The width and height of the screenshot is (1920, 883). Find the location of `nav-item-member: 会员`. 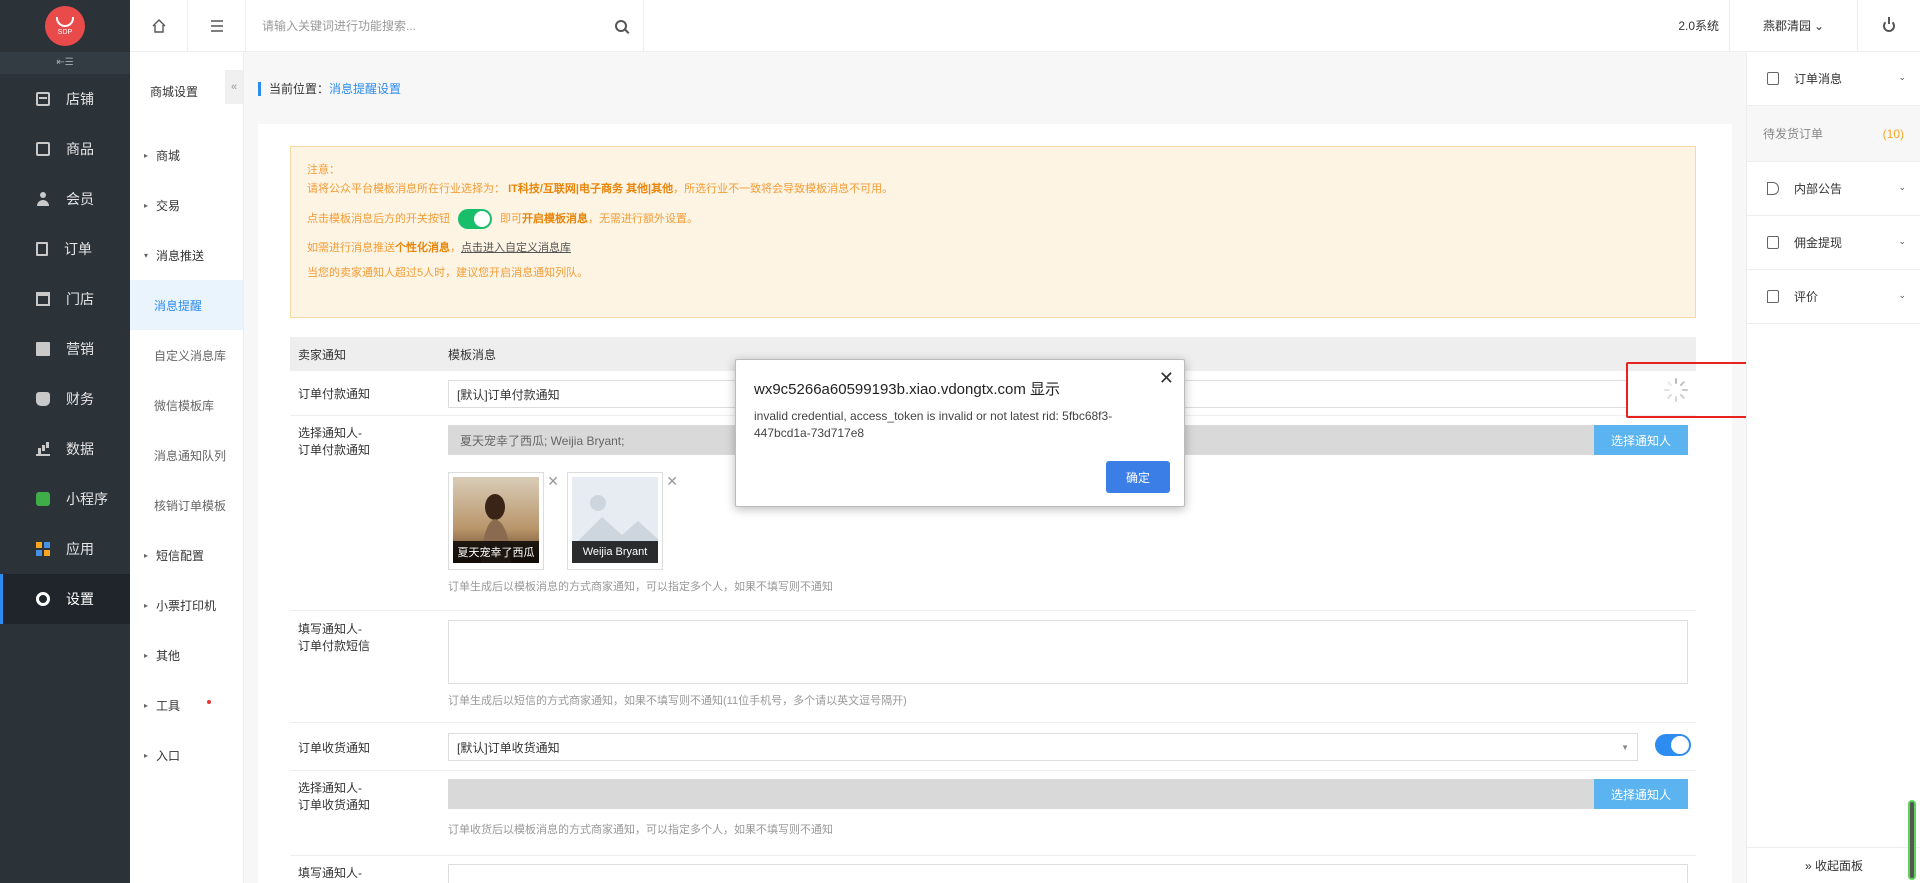

nav-item-member: 会员 is located at coordinates (65, 199).